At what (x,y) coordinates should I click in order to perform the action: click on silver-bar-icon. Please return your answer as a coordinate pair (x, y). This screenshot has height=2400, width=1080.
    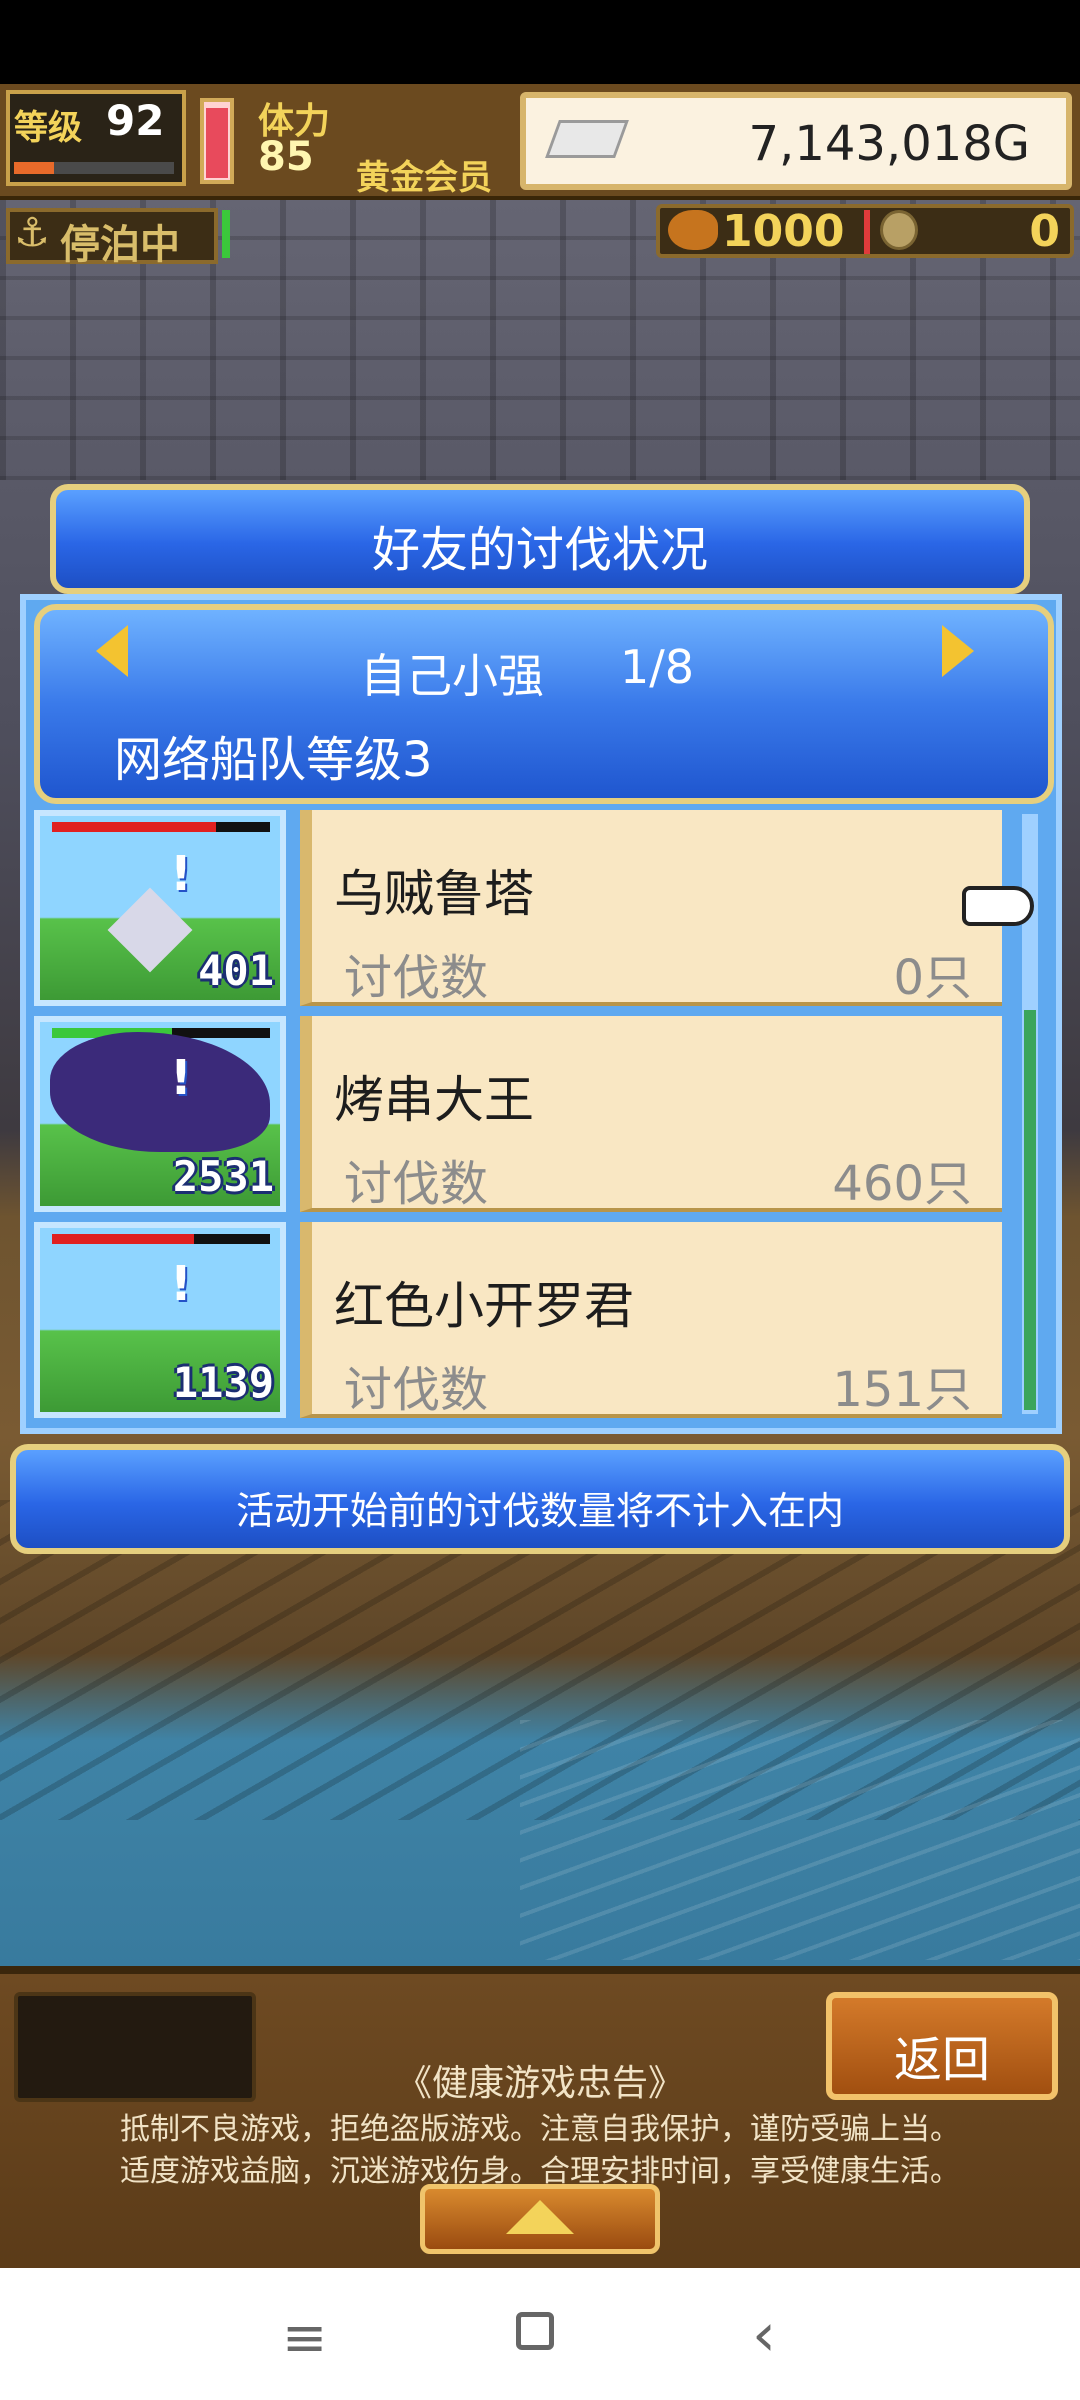
    Looking at the image, I should click on (587, 139).